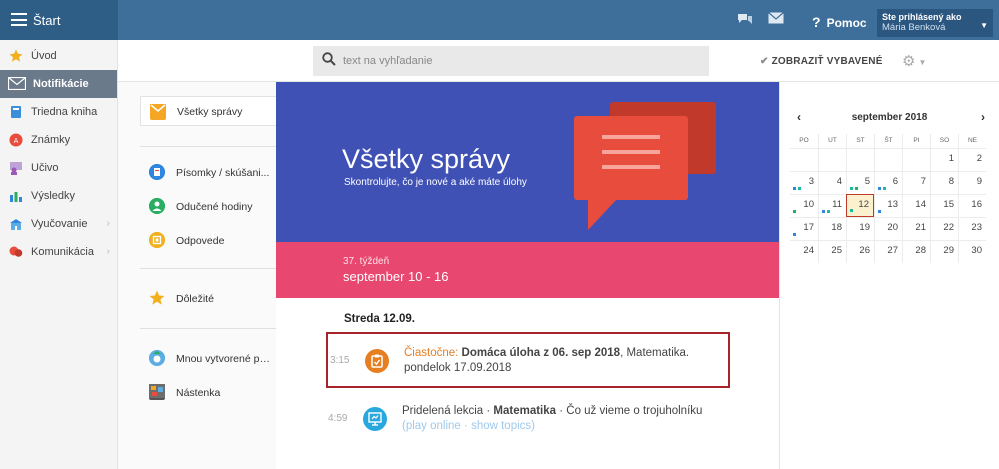 This screenshot has width=999, height=469. Describe the element at coordinates (525, 411) in the screenshot. I see `message-subject: Matematika` at that location.